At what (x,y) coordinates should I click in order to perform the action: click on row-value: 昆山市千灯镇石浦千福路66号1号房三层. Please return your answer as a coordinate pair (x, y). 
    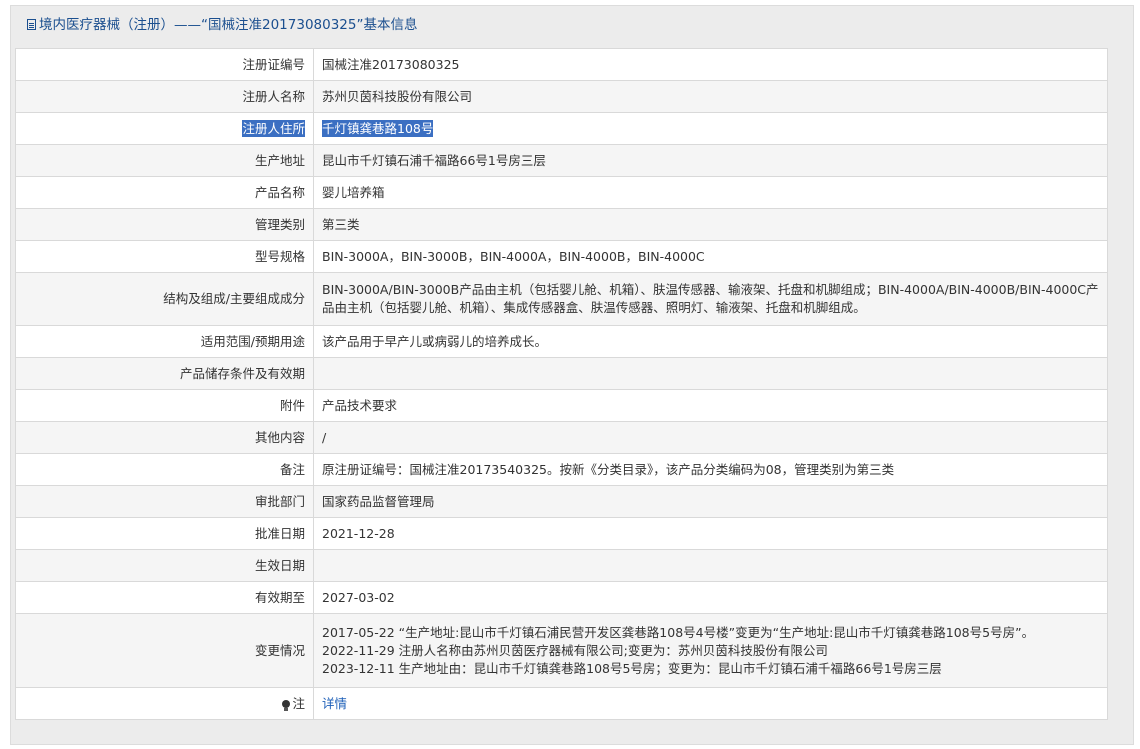
    Looking at the image, I should click on (710, 160).